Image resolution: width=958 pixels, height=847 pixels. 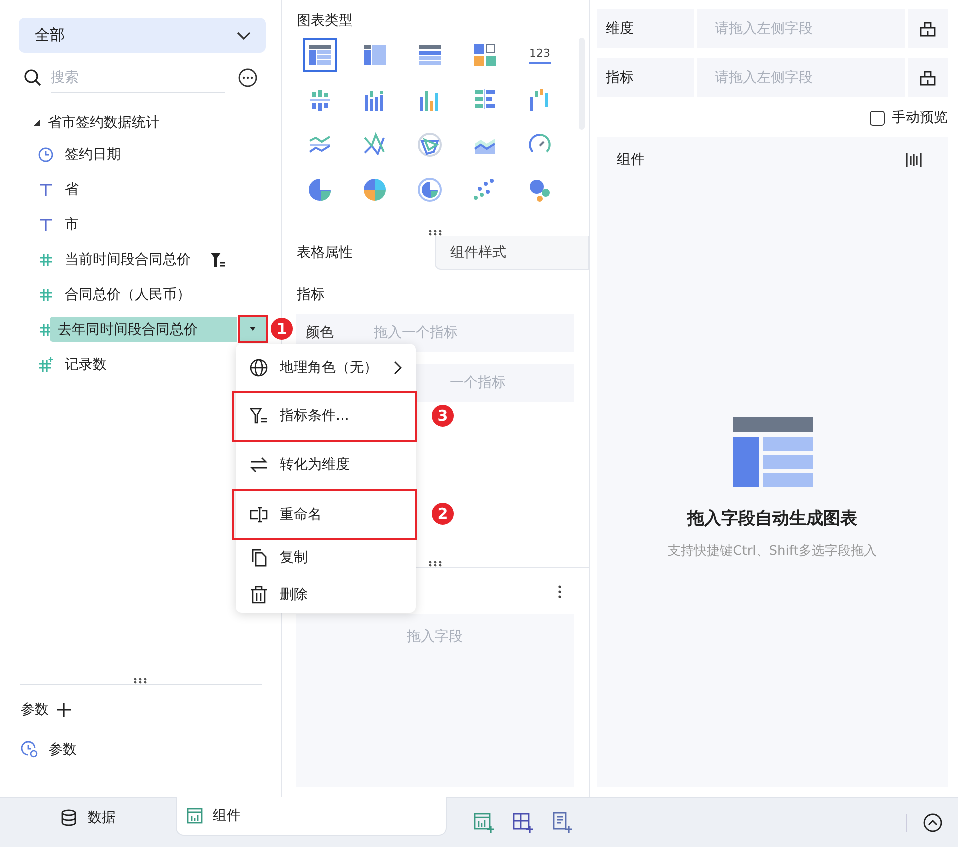 What do you see at coordinates (523, 823) in the screenshot?
I see `add-tab-block-icon` at bounding box center [523, 823].